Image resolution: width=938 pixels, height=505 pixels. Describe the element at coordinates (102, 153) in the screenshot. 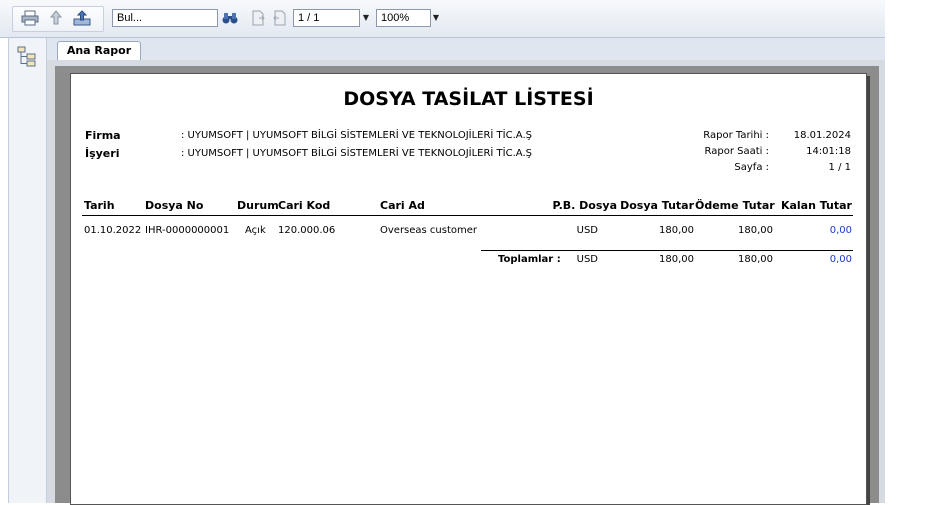

I see `isyeri-label: İşyeri` at that location.